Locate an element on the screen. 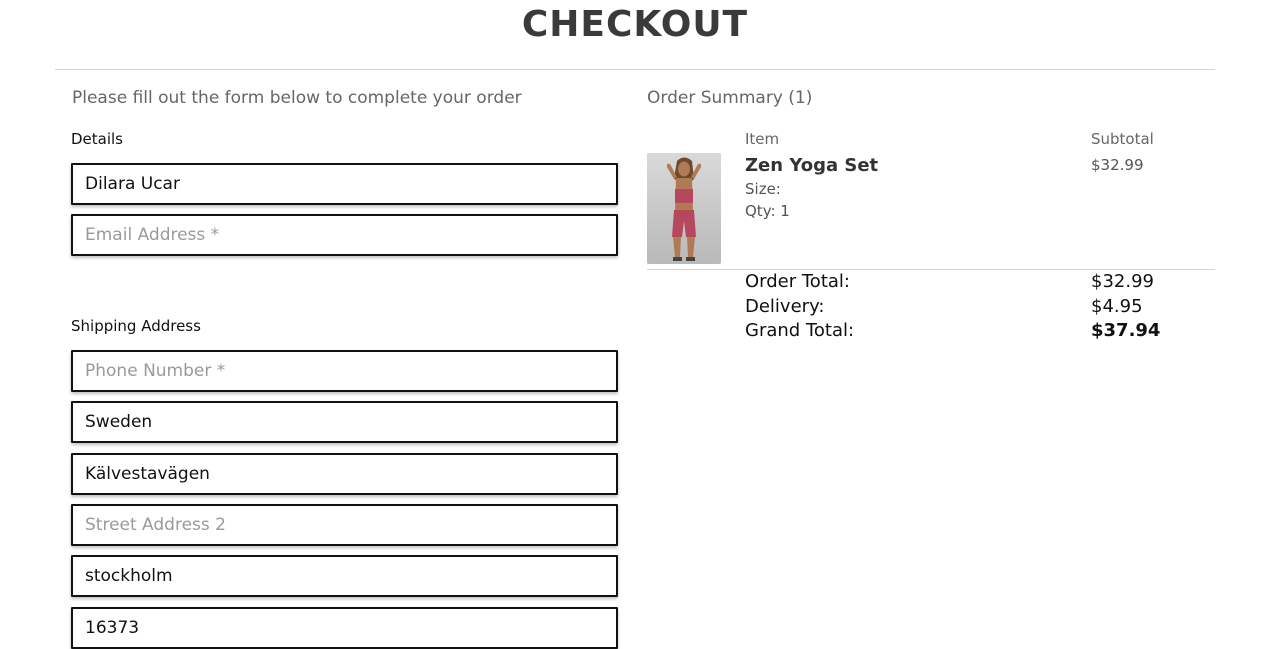  product-size: Size: is located at coordinates (763, 189).